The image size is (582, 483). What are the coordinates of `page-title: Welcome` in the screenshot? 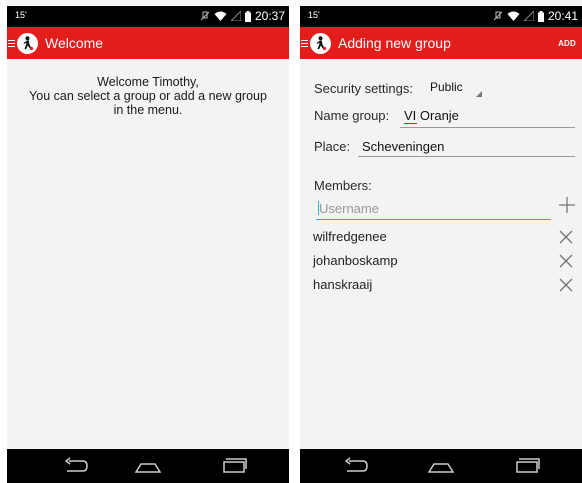 It's located at (74, 43).